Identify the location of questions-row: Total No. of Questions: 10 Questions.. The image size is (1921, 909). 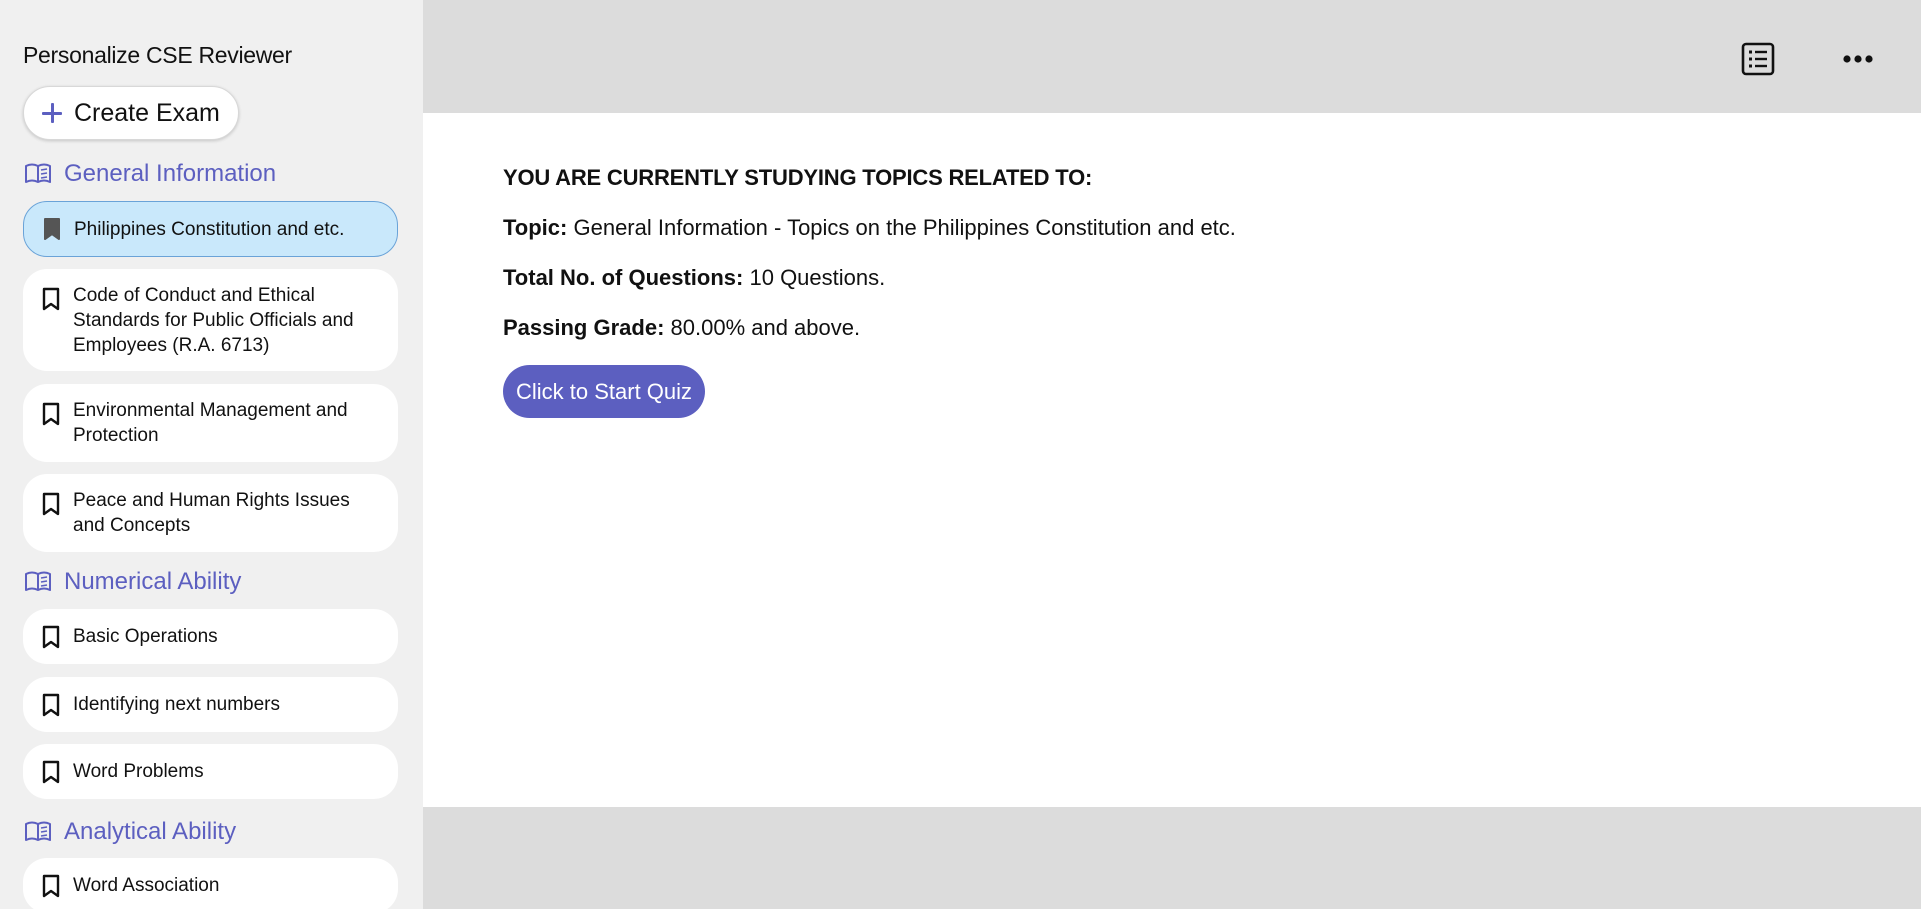
(869, 280).